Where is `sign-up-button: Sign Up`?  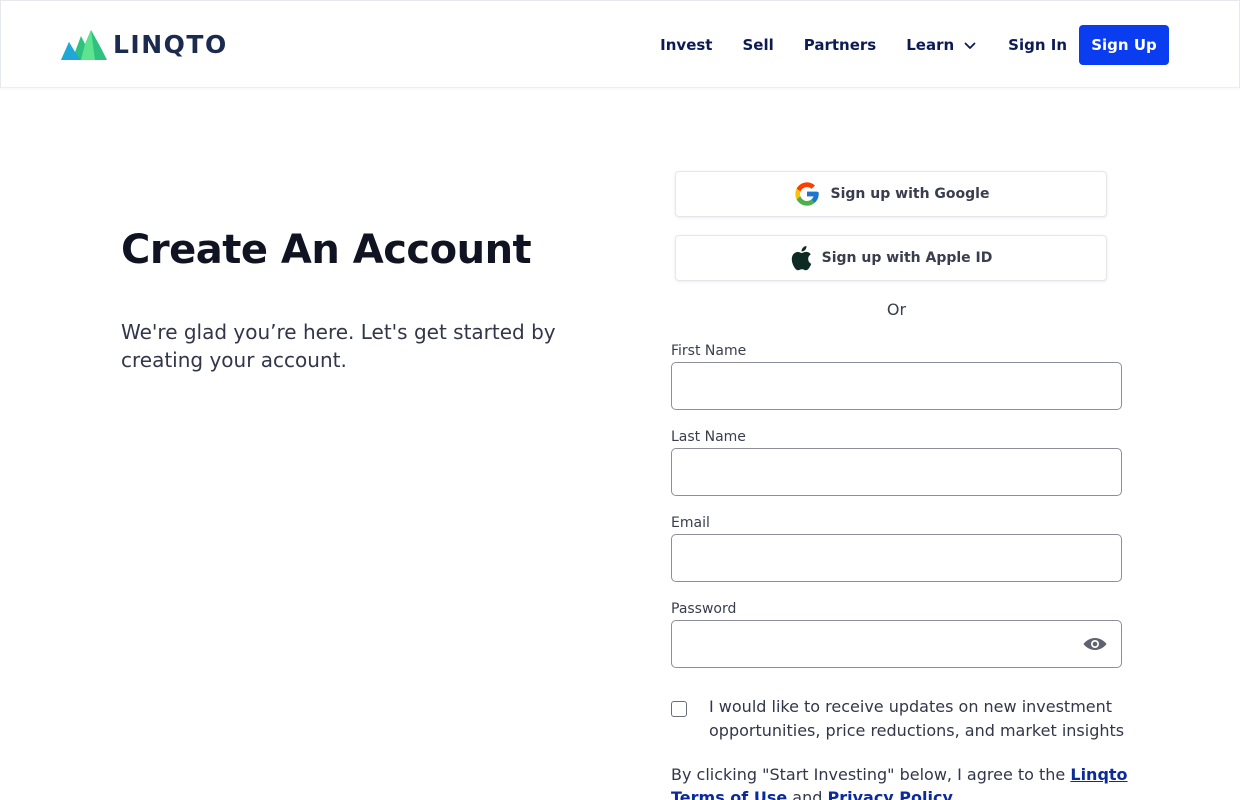
sign-up-button: Sign Up is located at coordinates (1124, 45).